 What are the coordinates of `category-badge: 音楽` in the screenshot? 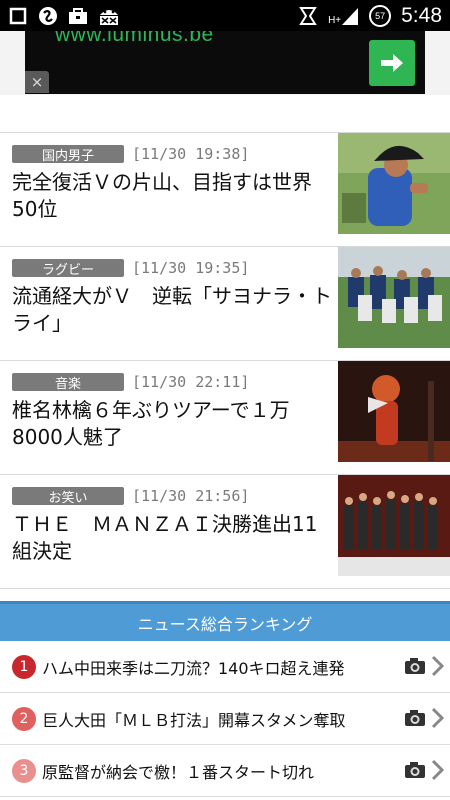 It's located at (68, 382).